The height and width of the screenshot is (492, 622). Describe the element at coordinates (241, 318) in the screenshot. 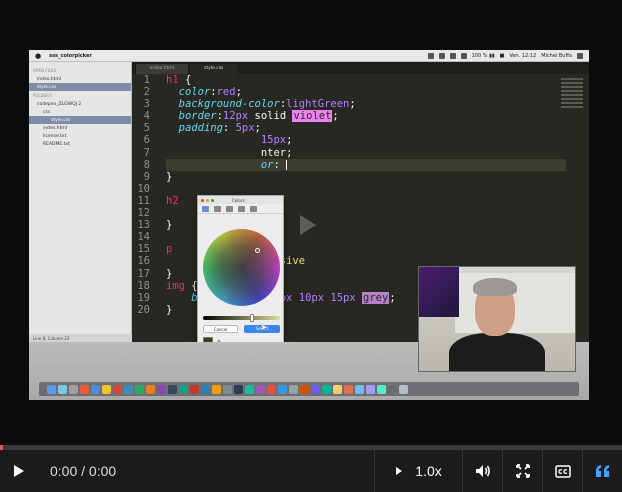

I see `brightness-slider` at that location.